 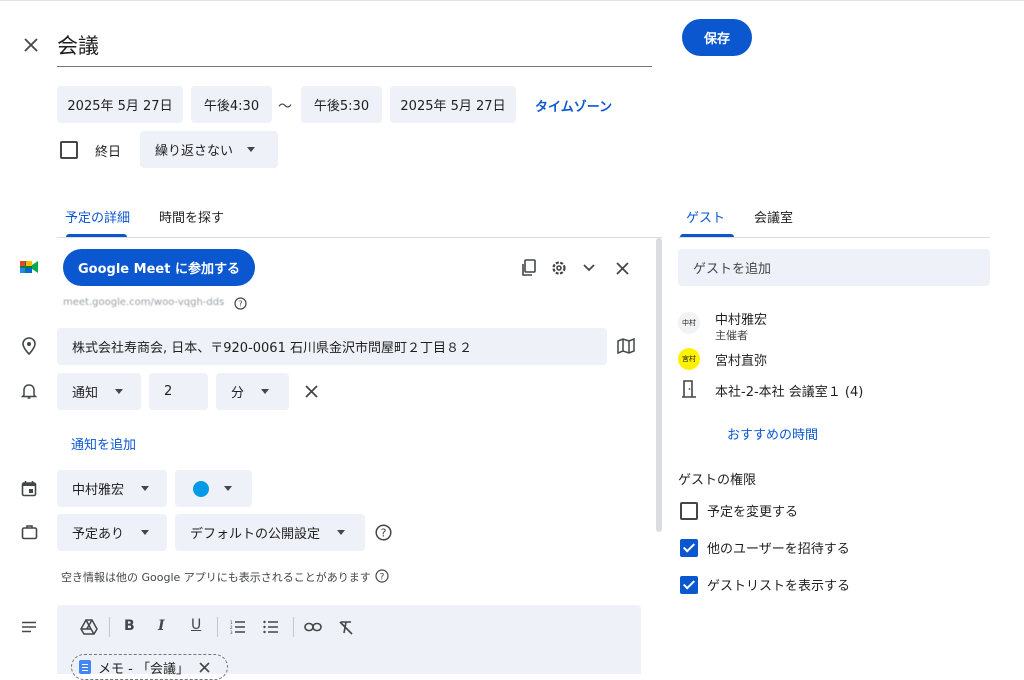 I want to click on guest-name: 宮村直弥, so click(x=741, y=359).